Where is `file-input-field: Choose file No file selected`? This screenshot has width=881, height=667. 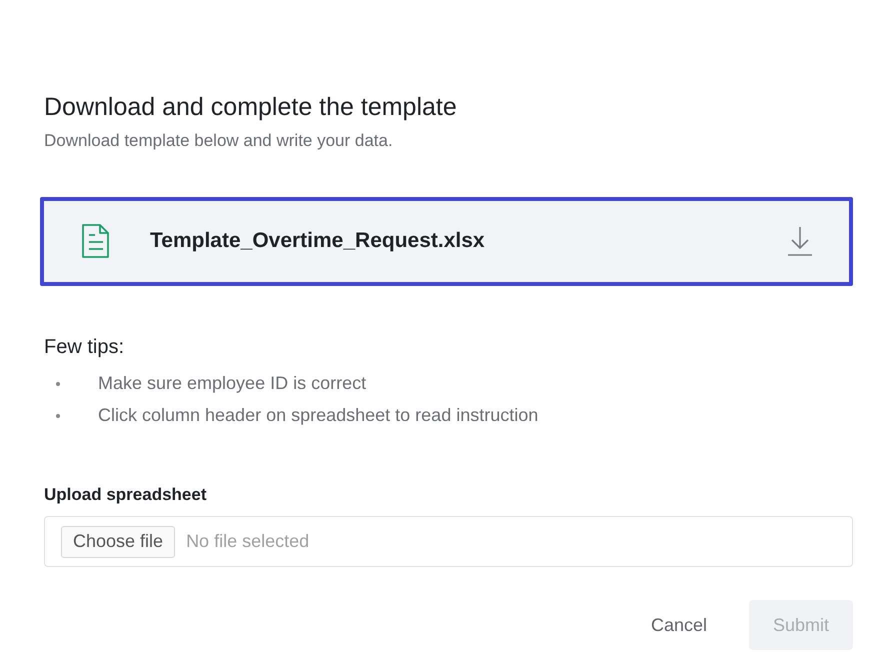 file-input-field: Choose file No file selected is located at coordinates (448, 541).